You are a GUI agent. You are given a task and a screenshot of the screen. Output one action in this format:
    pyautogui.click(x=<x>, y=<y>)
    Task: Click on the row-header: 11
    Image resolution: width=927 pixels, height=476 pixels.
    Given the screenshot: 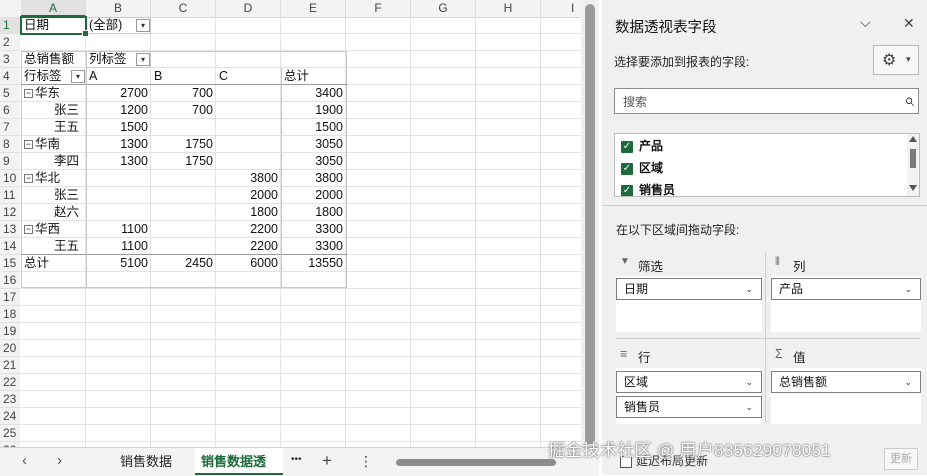 What is the action you would take?
    pyautogui.click(x=10, y=195)
    